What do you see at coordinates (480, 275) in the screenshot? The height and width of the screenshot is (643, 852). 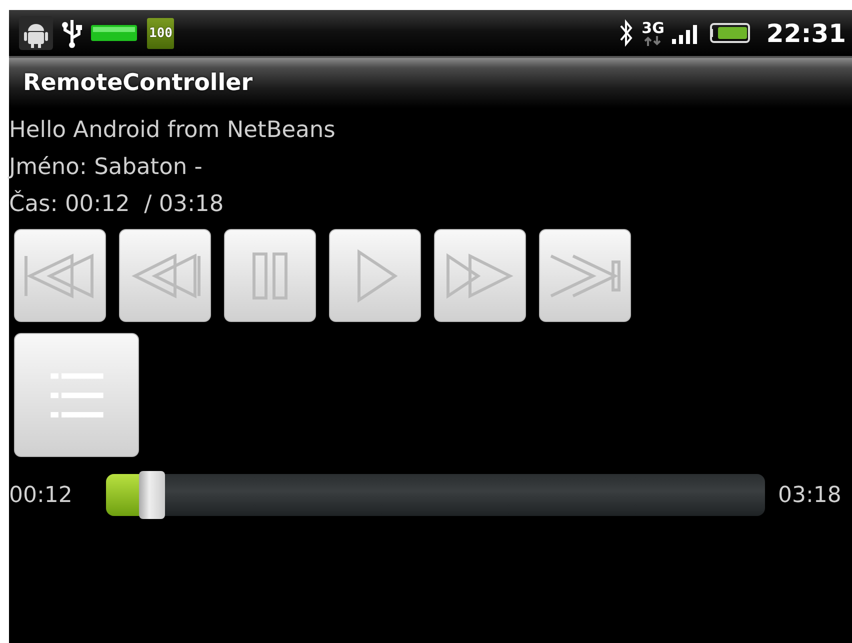 I see `fast-forward-button` at bounding box center [480, 275].